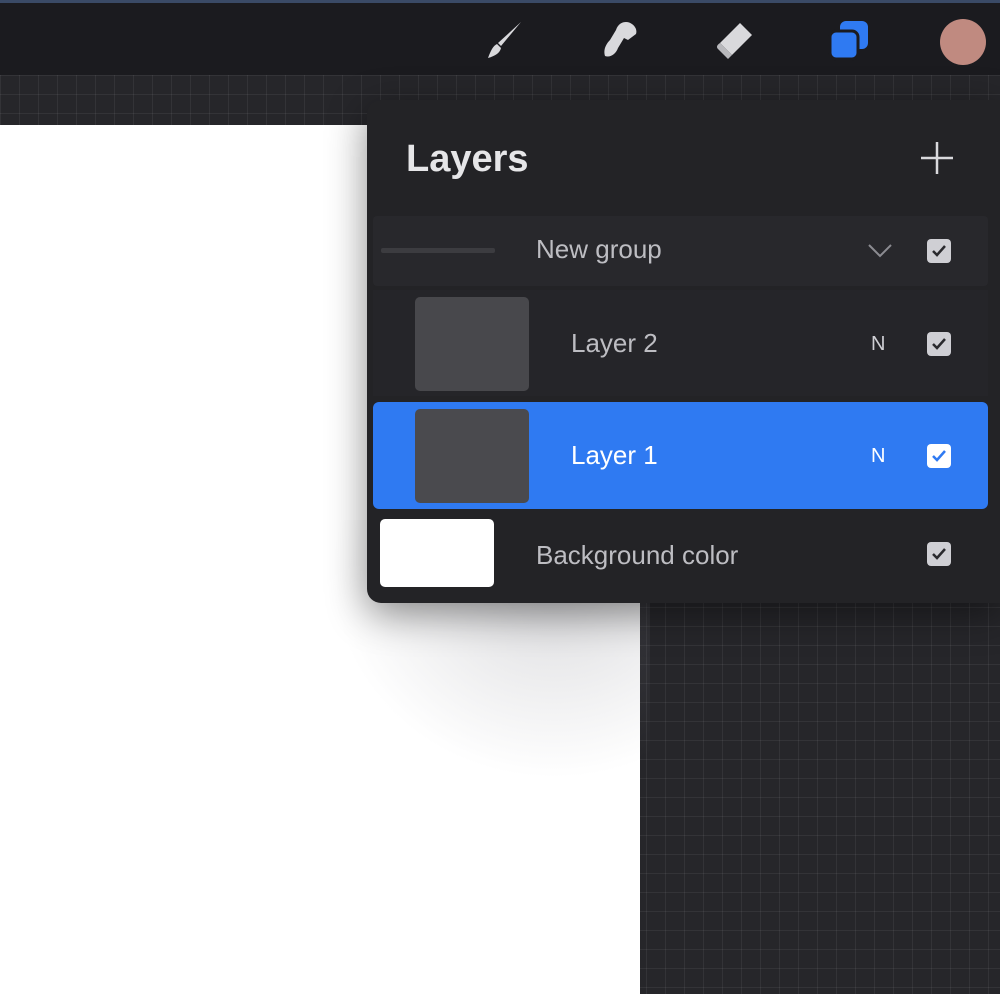 The image size is (1000, 994). I want to click on add-layer-button, so click(937, 158).